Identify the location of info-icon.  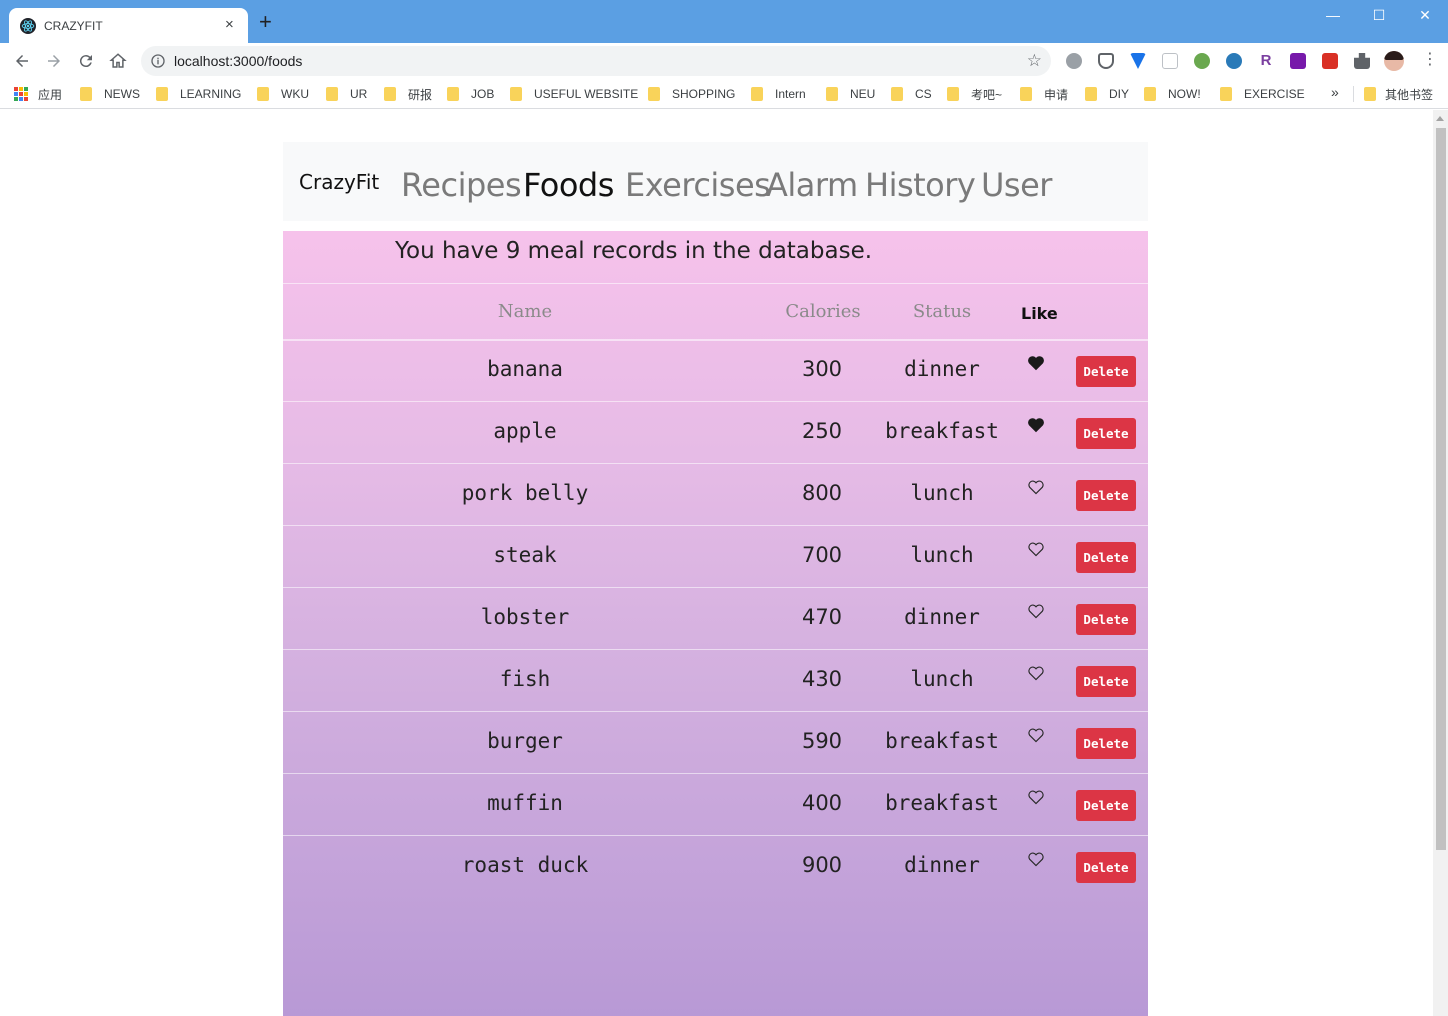
(158, 61).